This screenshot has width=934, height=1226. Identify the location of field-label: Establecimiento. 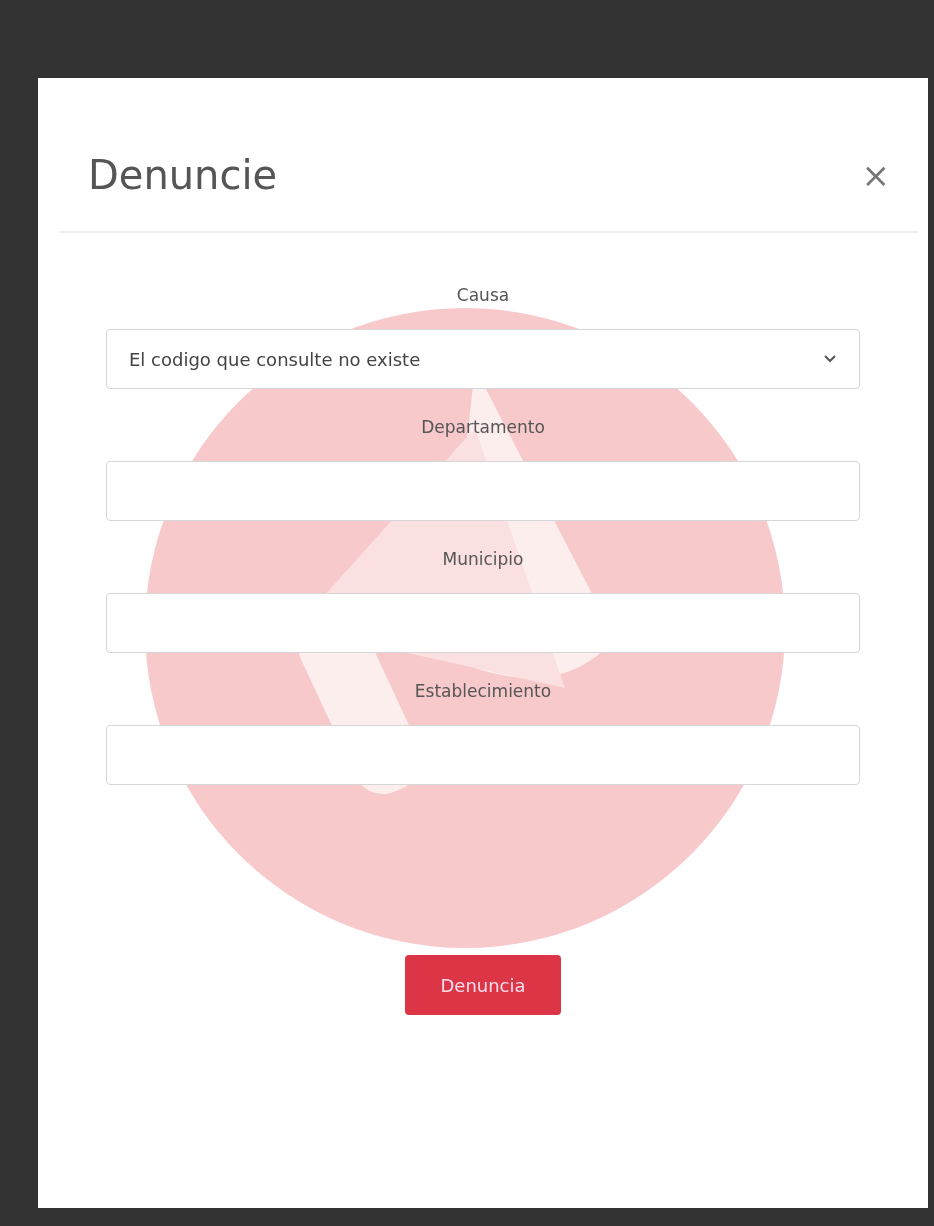
(483, 691).